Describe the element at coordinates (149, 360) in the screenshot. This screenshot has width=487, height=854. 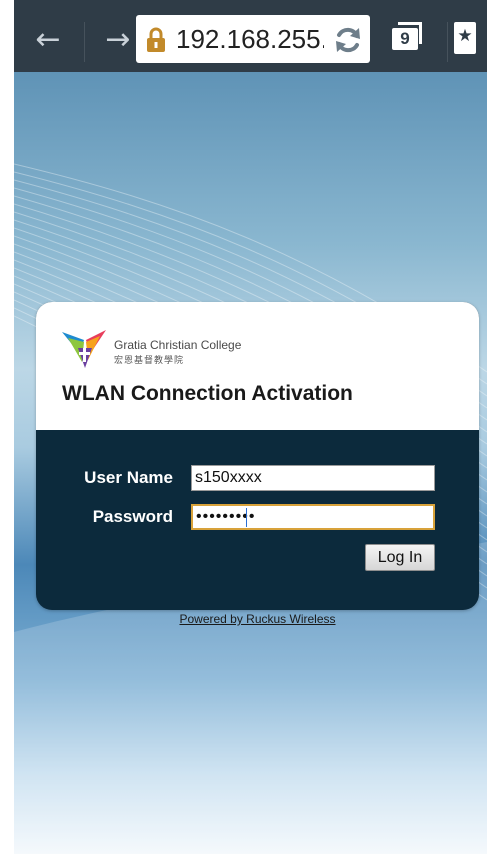
I see `college-name-chinese: 宏恩基督教學院` at that location.